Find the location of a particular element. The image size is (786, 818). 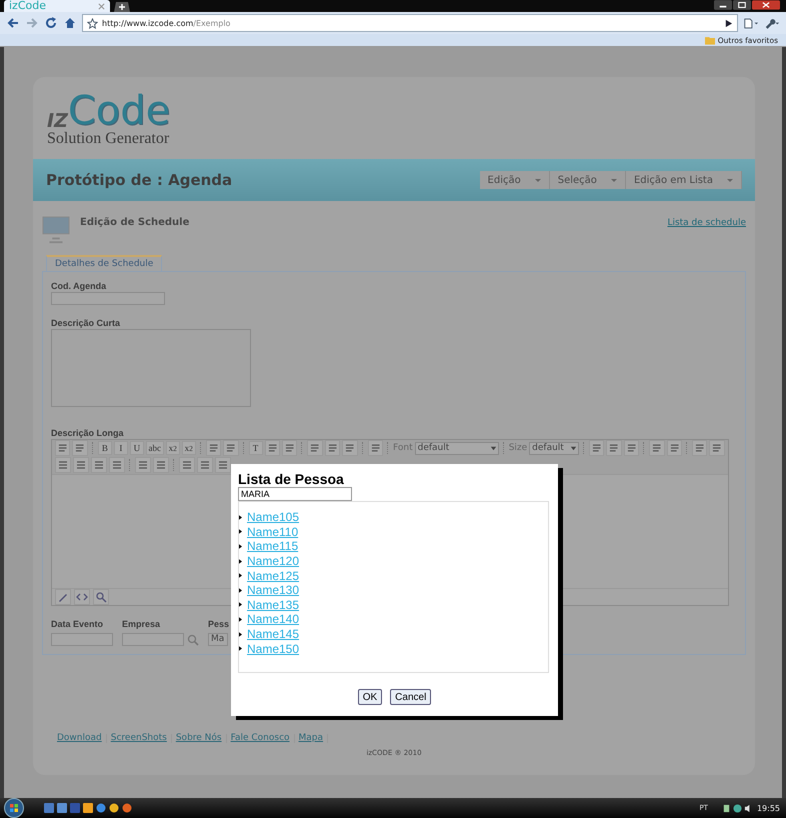

field-label: Empresa is located at coordinates (142, 624).